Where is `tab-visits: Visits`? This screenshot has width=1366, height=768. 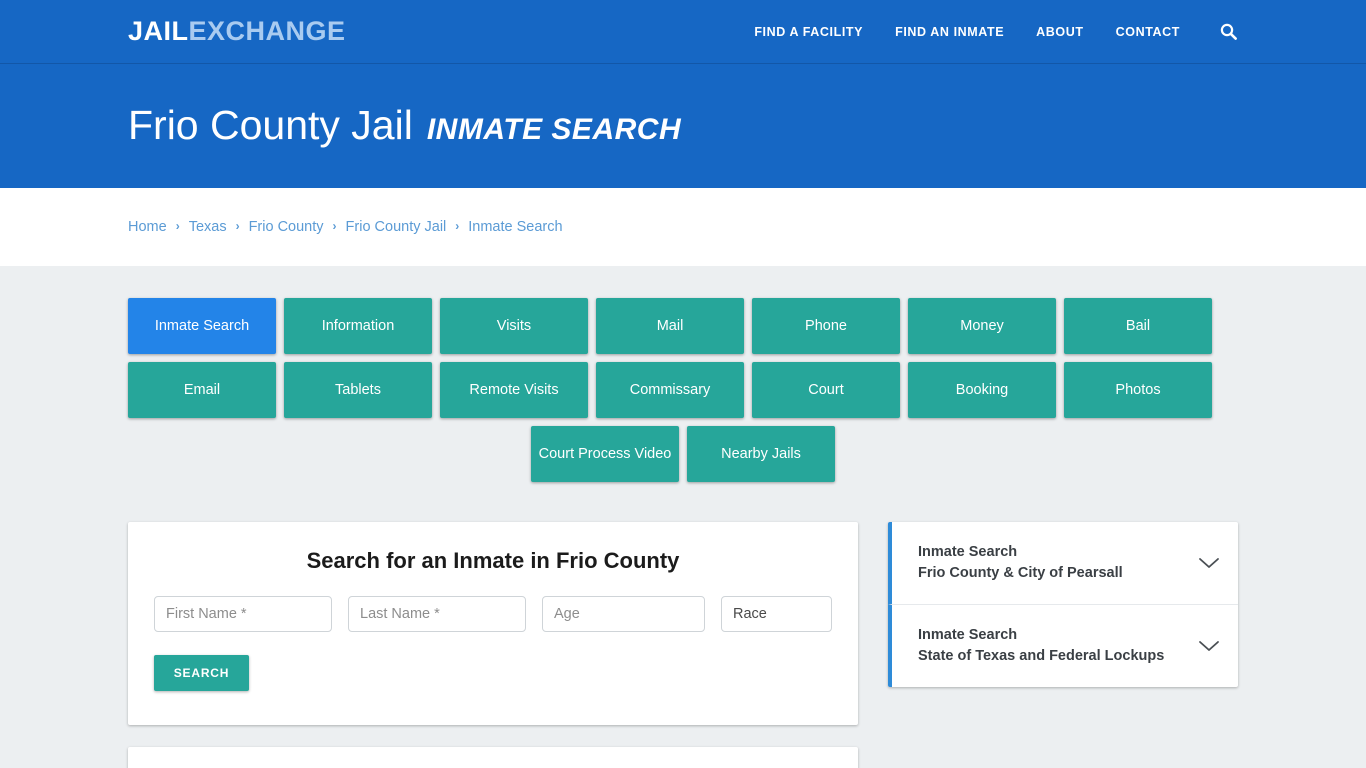
tab-visits: Visits is located at coordinates (514, 326).